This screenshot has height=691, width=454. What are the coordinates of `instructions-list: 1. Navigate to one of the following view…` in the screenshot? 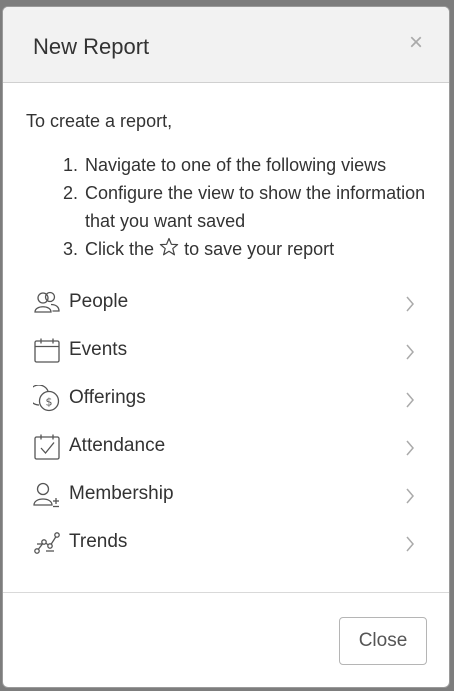 It's located at (248, 207).